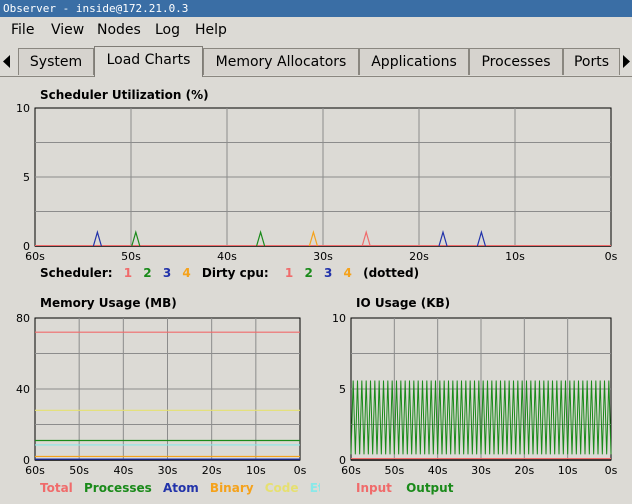 This screenshot has height=504, width=632. Describe the element at coordinates (281, 488) in the screenshot. I see `memory-legend-code: Code` at that location.